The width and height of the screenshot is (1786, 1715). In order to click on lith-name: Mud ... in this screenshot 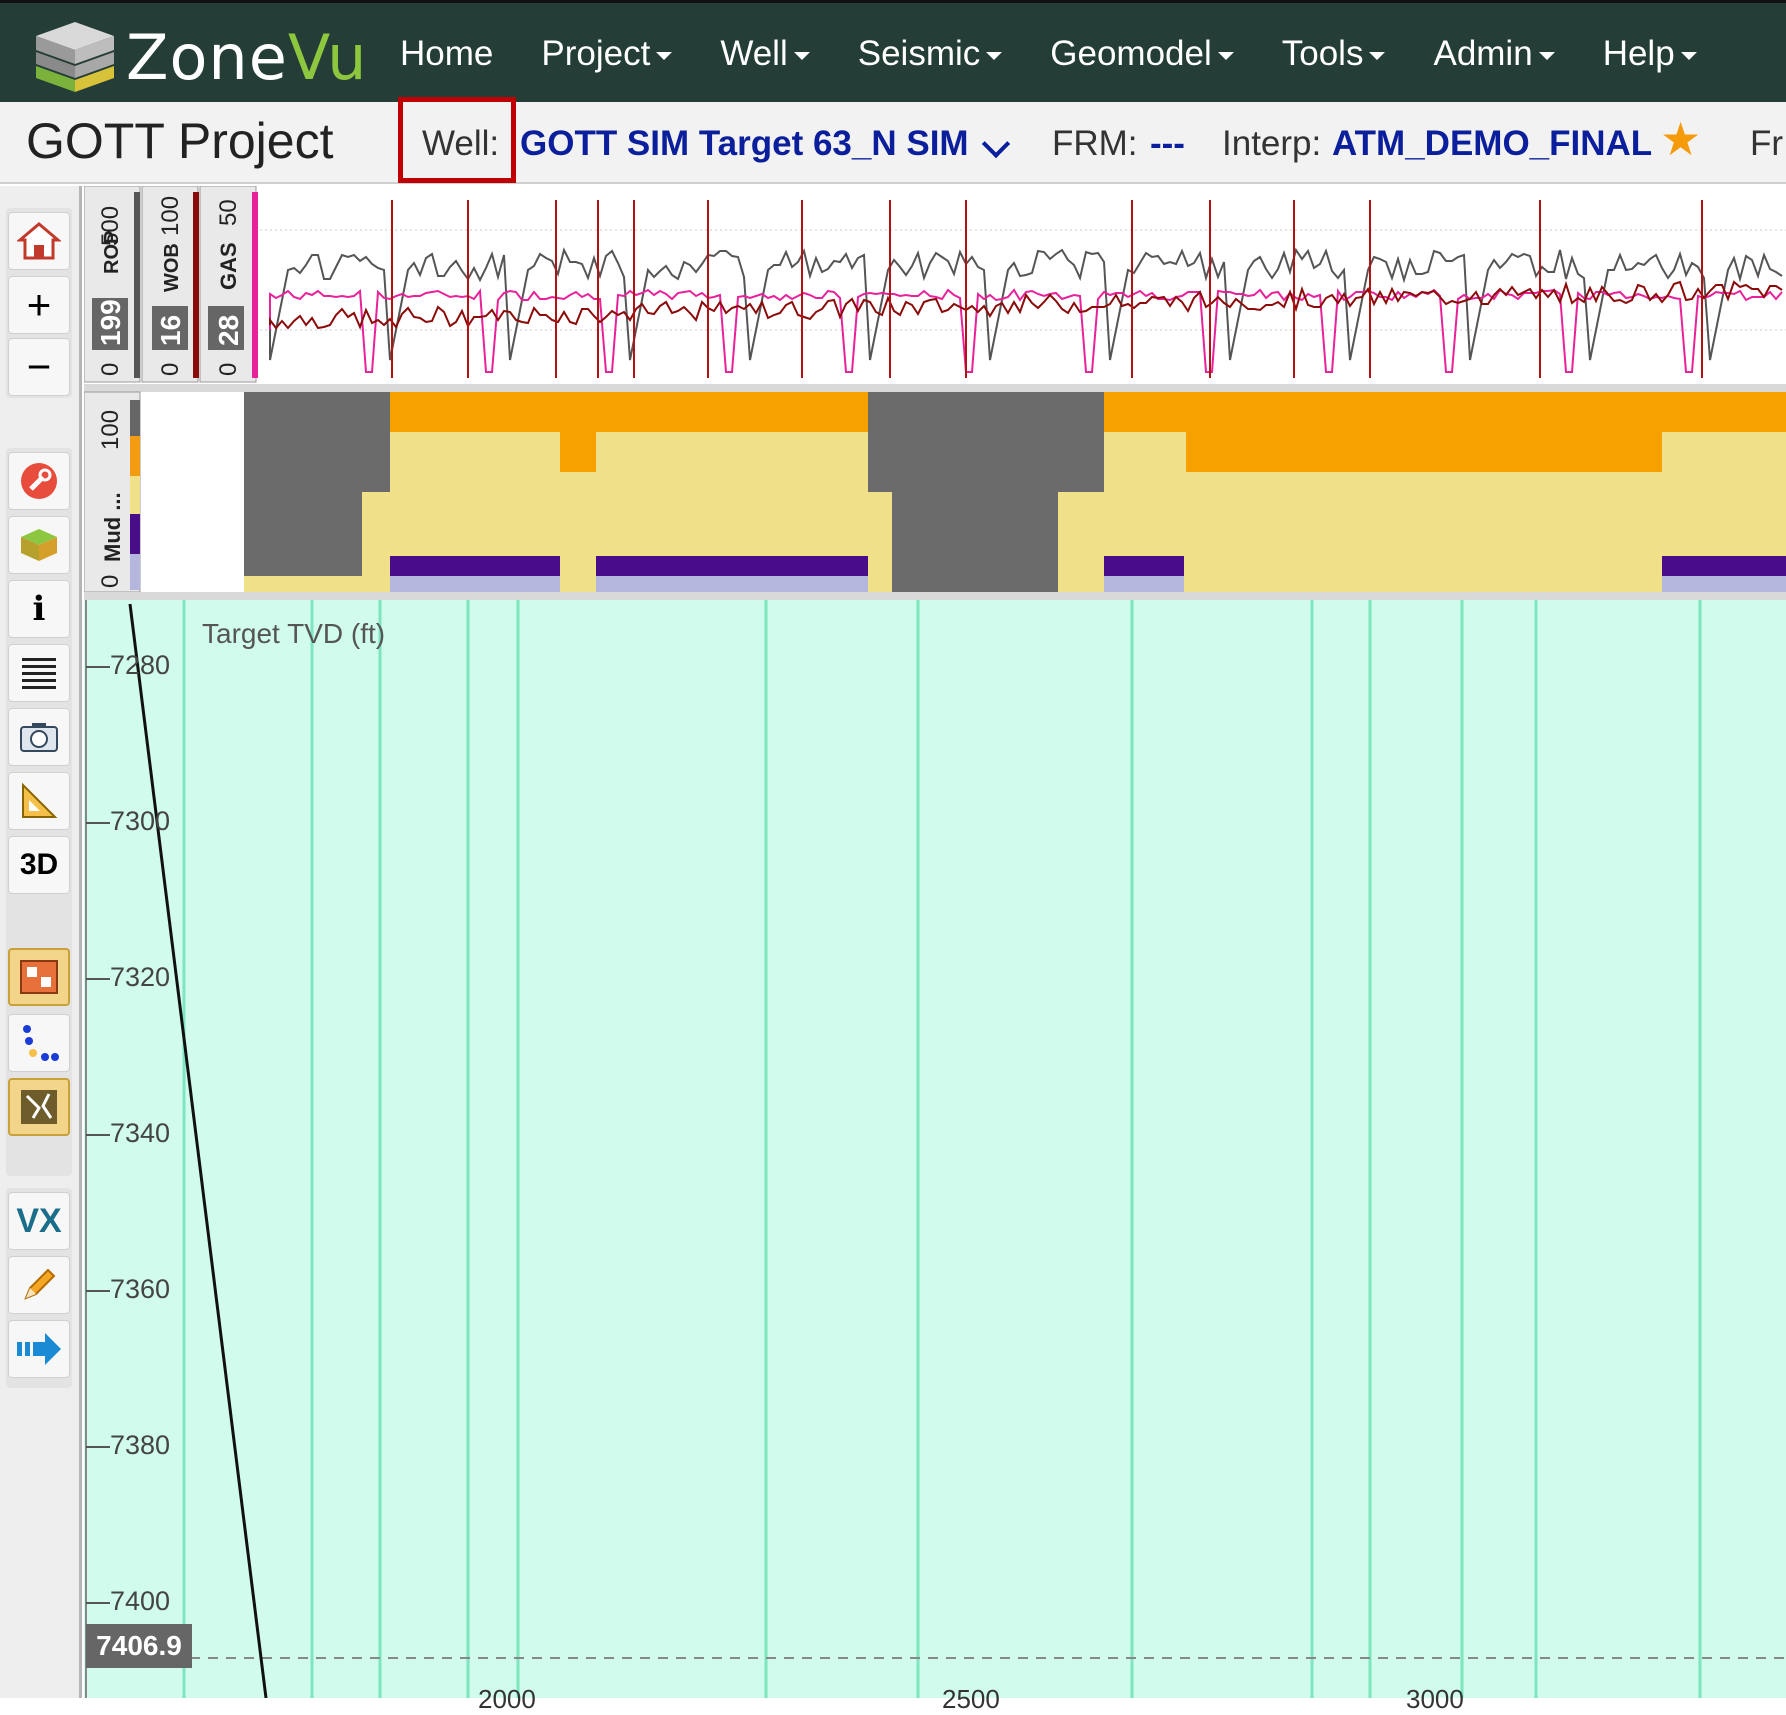, I will do `click(112, 527)`.